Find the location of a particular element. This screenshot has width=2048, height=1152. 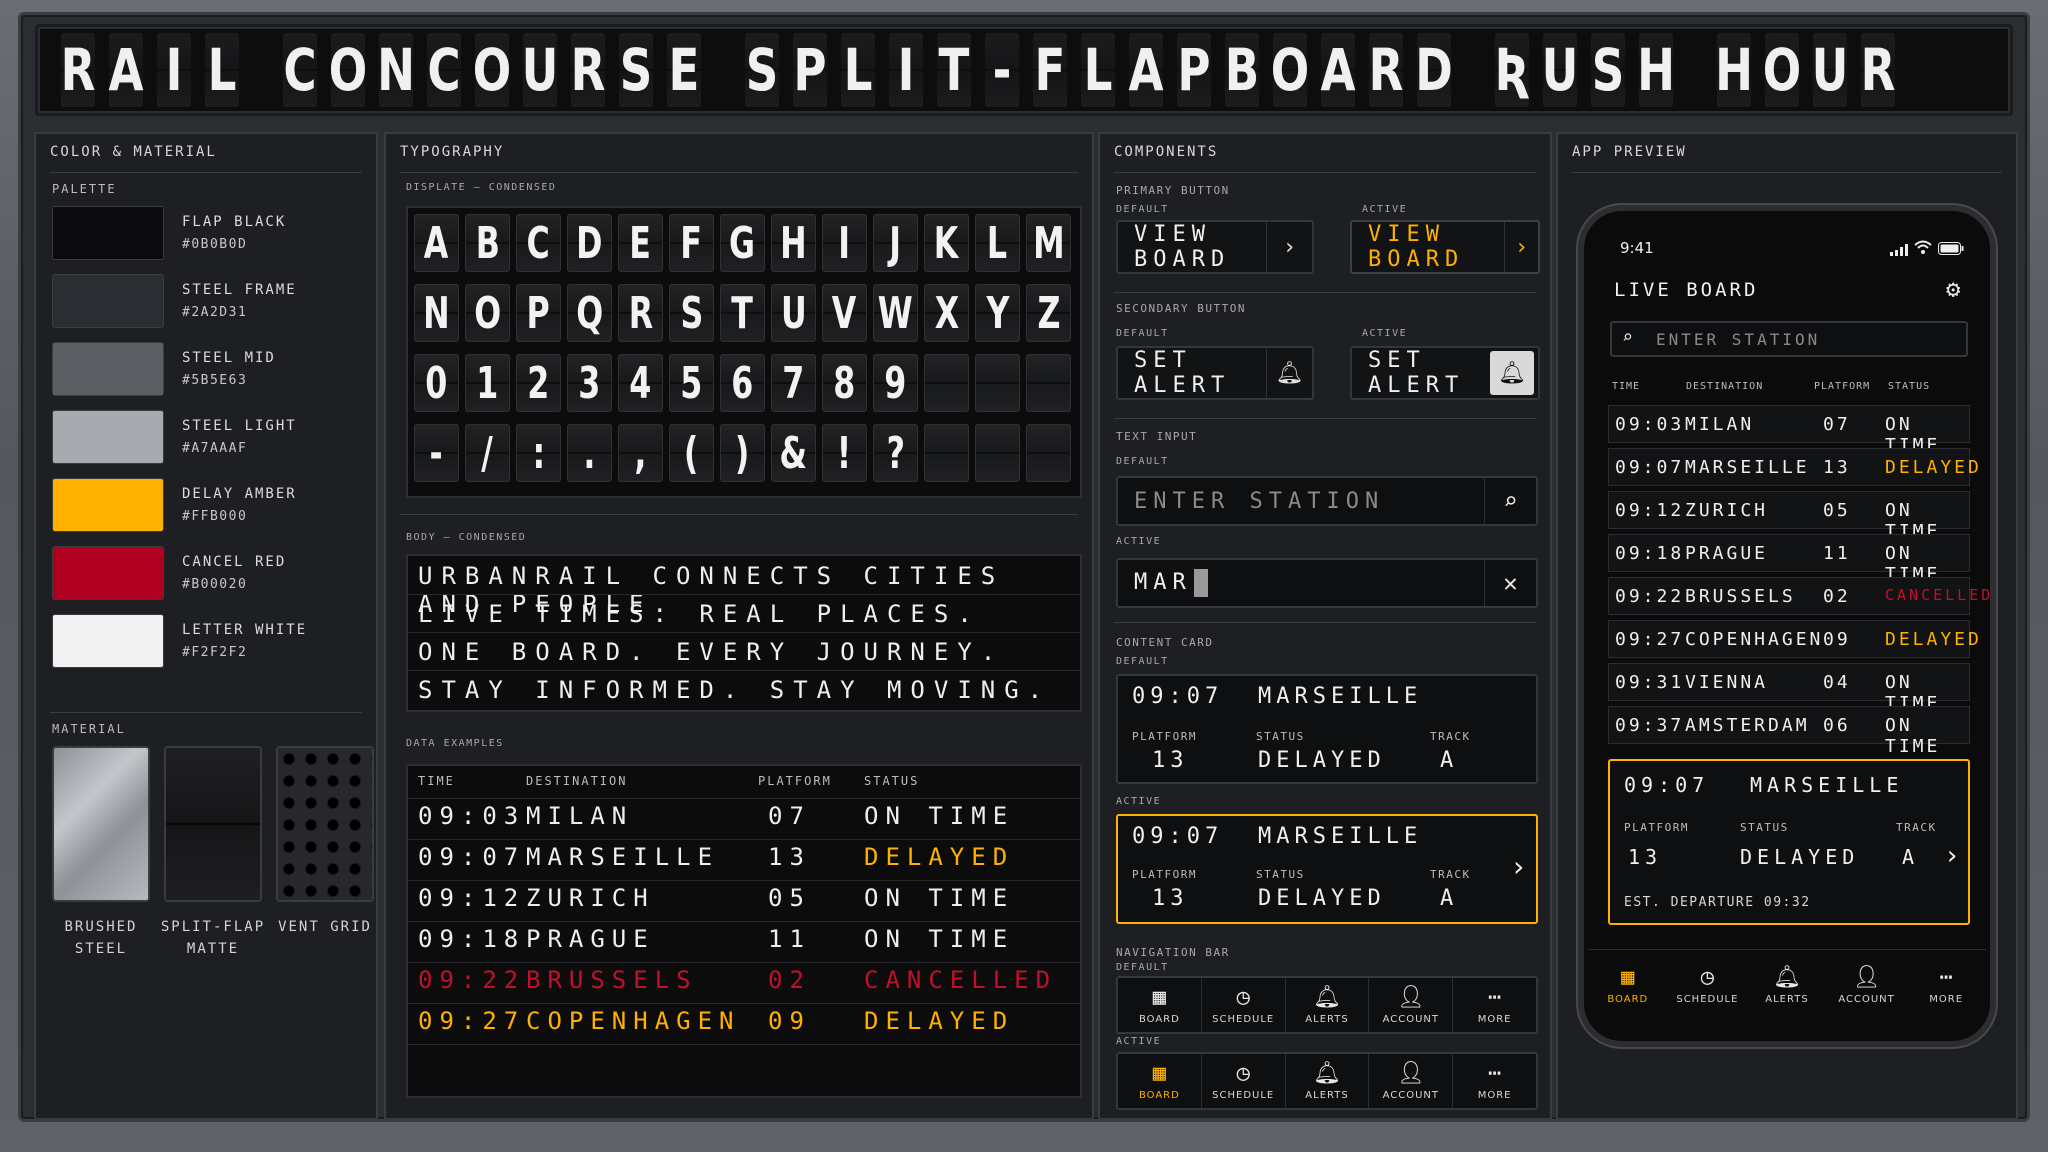

gear-icon: ⚙ is located at coordinates (1953, 289).